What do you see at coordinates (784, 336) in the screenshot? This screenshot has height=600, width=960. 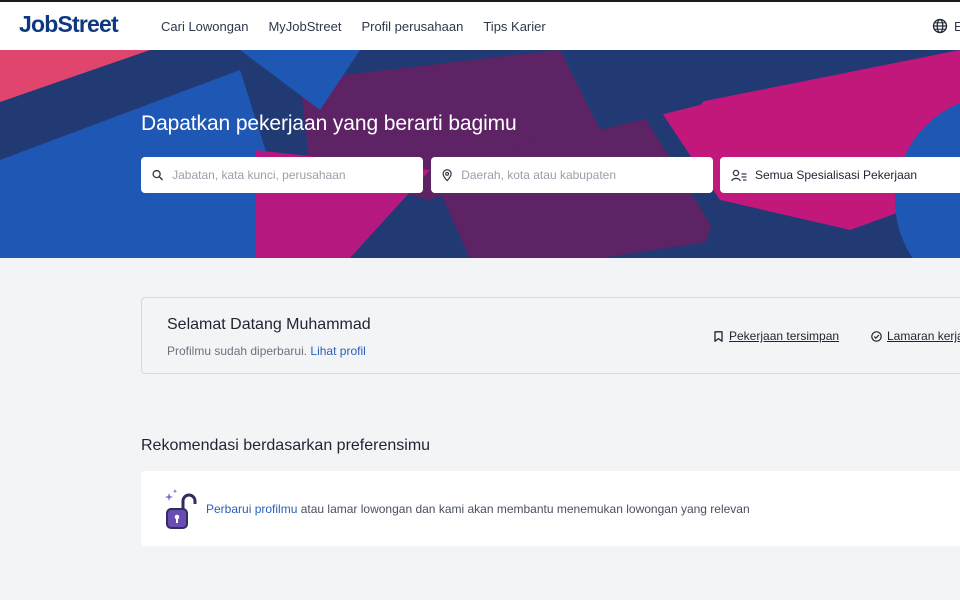 I see `saved-jobs-label: Pekerjaan tersimpan` at bounding box center [784, 336].